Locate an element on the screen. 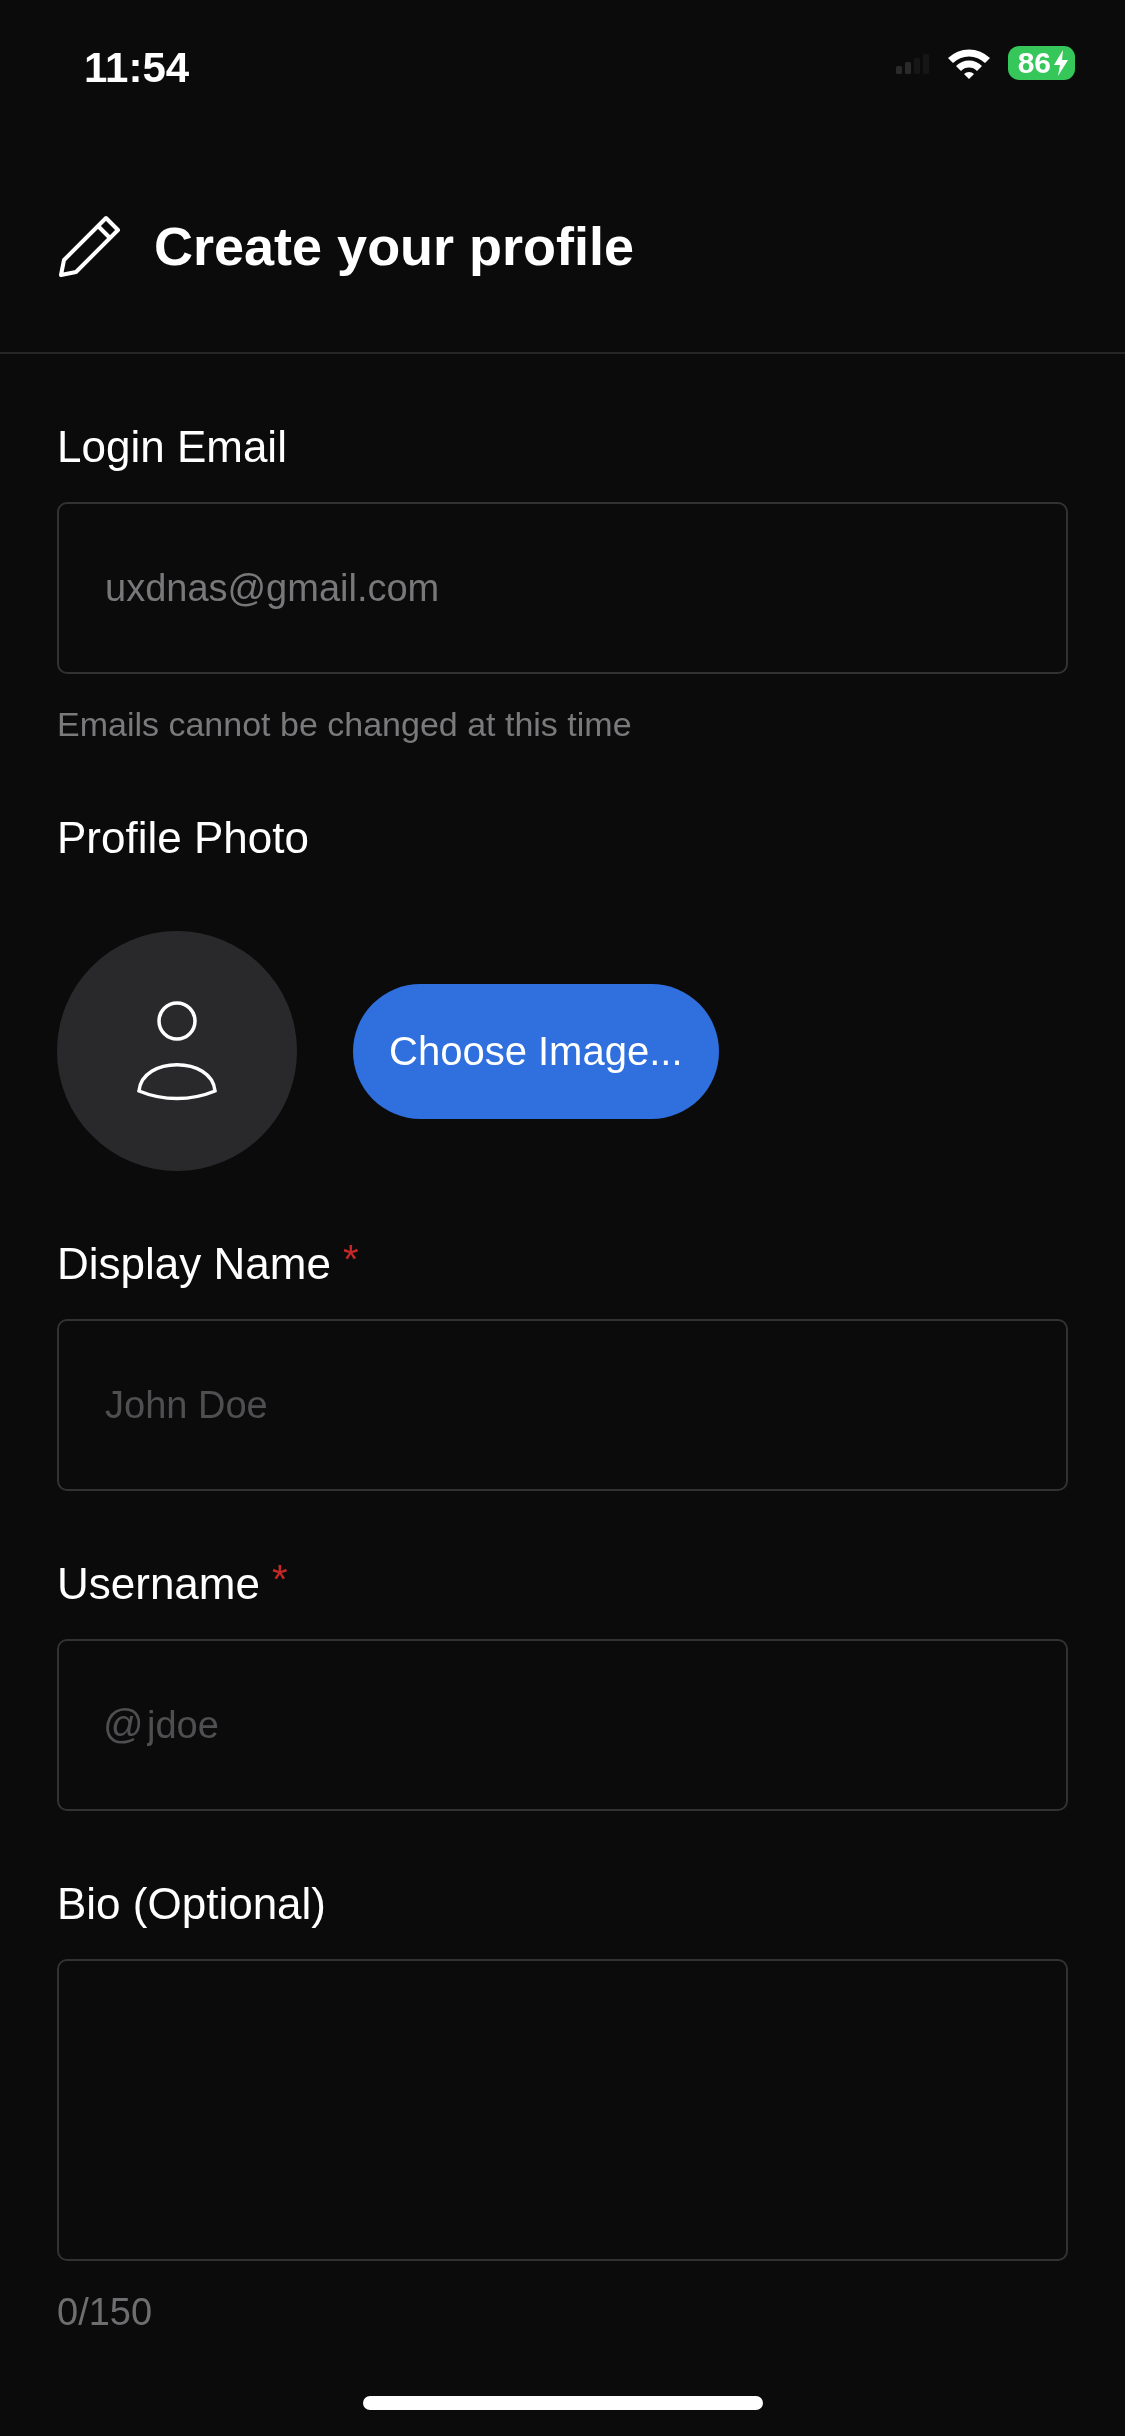  person-icon is located at coordinates (177, 1051).